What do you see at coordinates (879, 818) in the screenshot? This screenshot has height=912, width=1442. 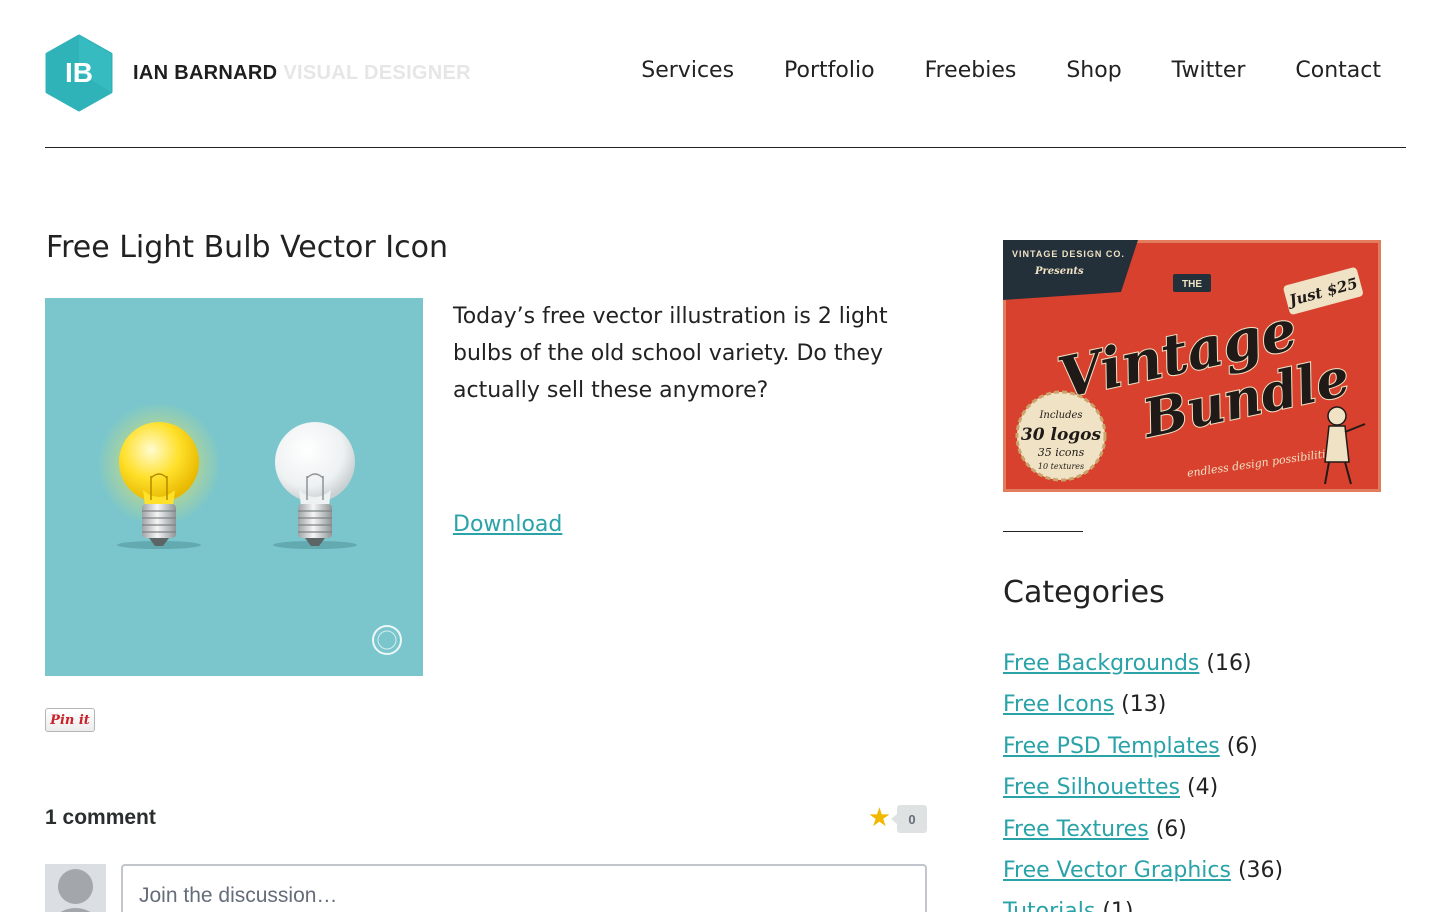 I see `star-icon: ★` at bounding box center [879, 818].